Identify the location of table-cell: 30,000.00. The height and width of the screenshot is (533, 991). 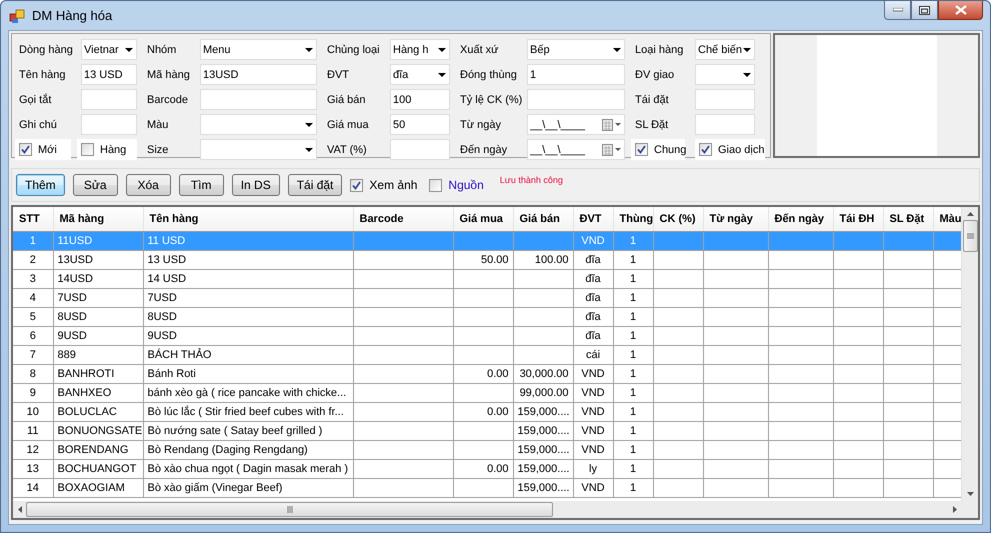
(544, 374).